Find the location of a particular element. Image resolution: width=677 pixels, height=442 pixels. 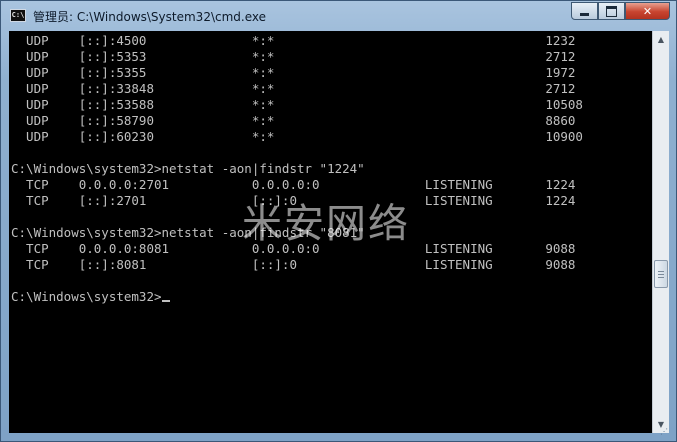

console-line: UDP [::]:53588 *:* 10508 is located at coordinates (297, 104).